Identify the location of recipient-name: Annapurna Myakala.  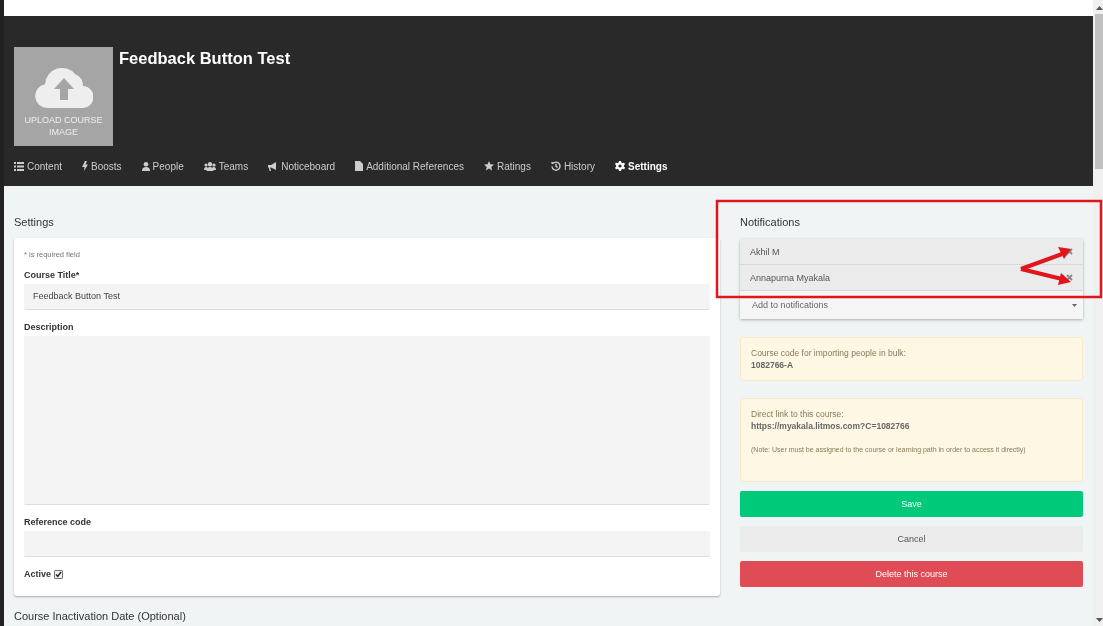
(790, 277).